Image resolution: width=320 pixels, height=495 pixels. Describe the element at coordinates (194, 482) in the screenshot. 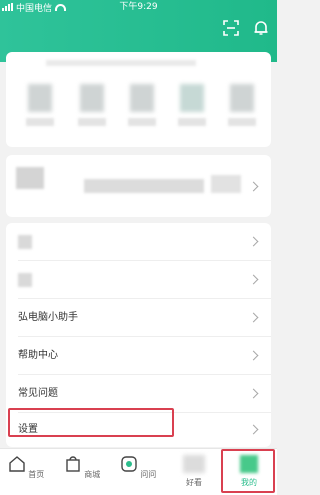

I see `tab-label: 好看` at that location.